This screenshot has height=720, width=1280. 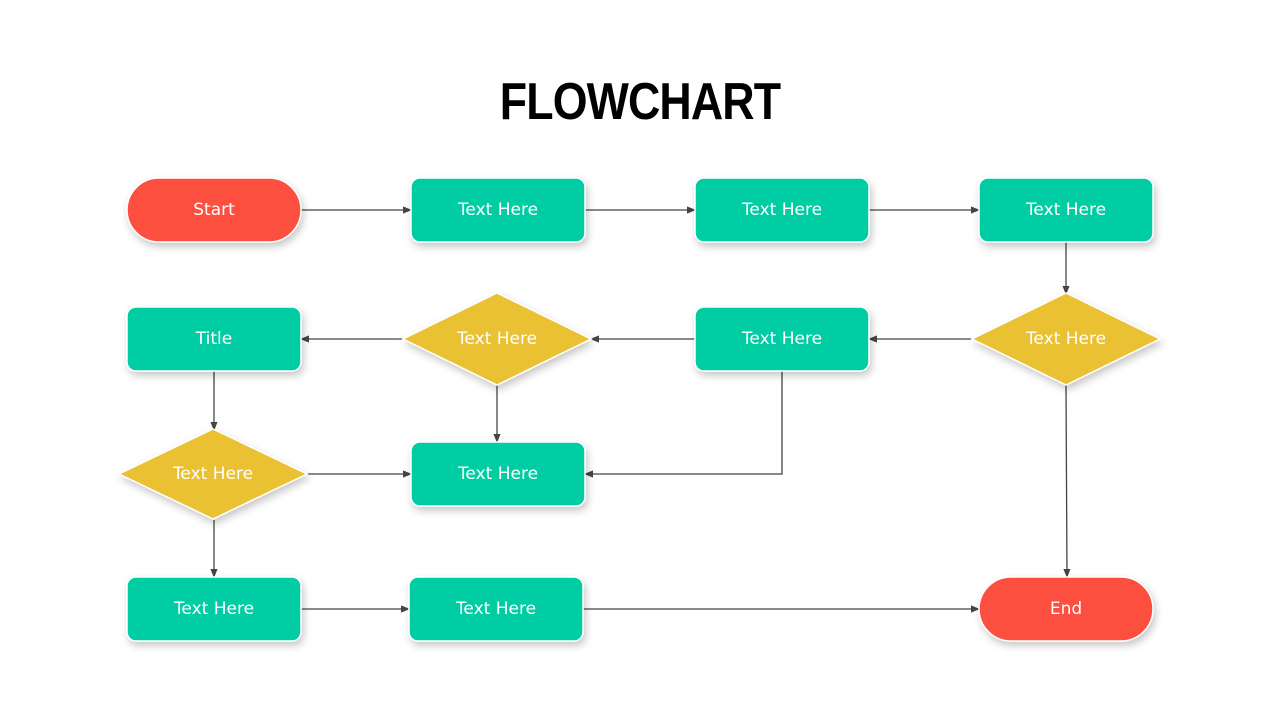 I want to click on node-d1: Text Here, so click(x=497, y=339).